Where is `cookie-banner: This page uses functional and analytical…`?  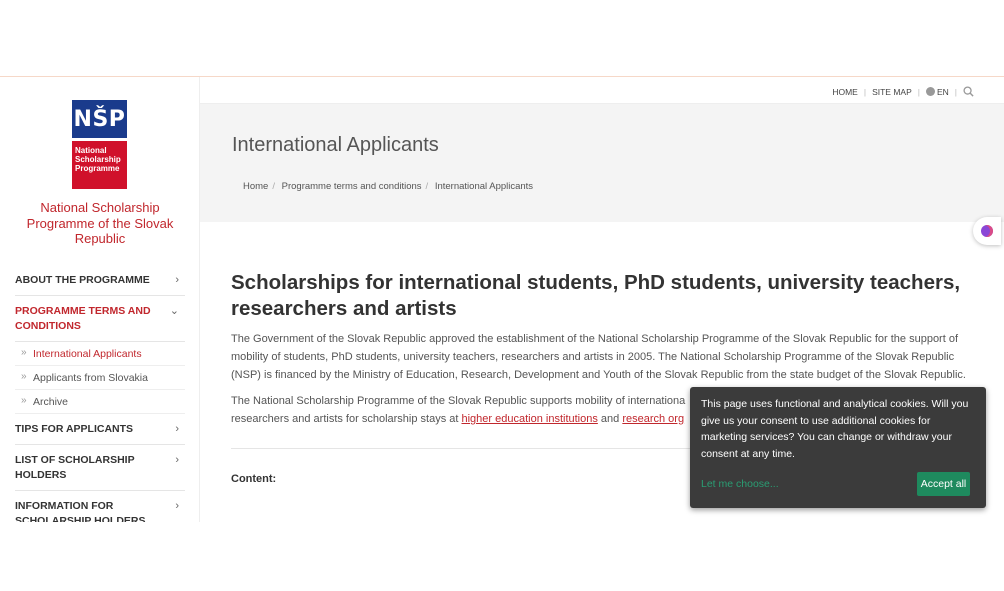
cookie-banner: This page uses functional and analytical… is located at coordinates (838, 447).